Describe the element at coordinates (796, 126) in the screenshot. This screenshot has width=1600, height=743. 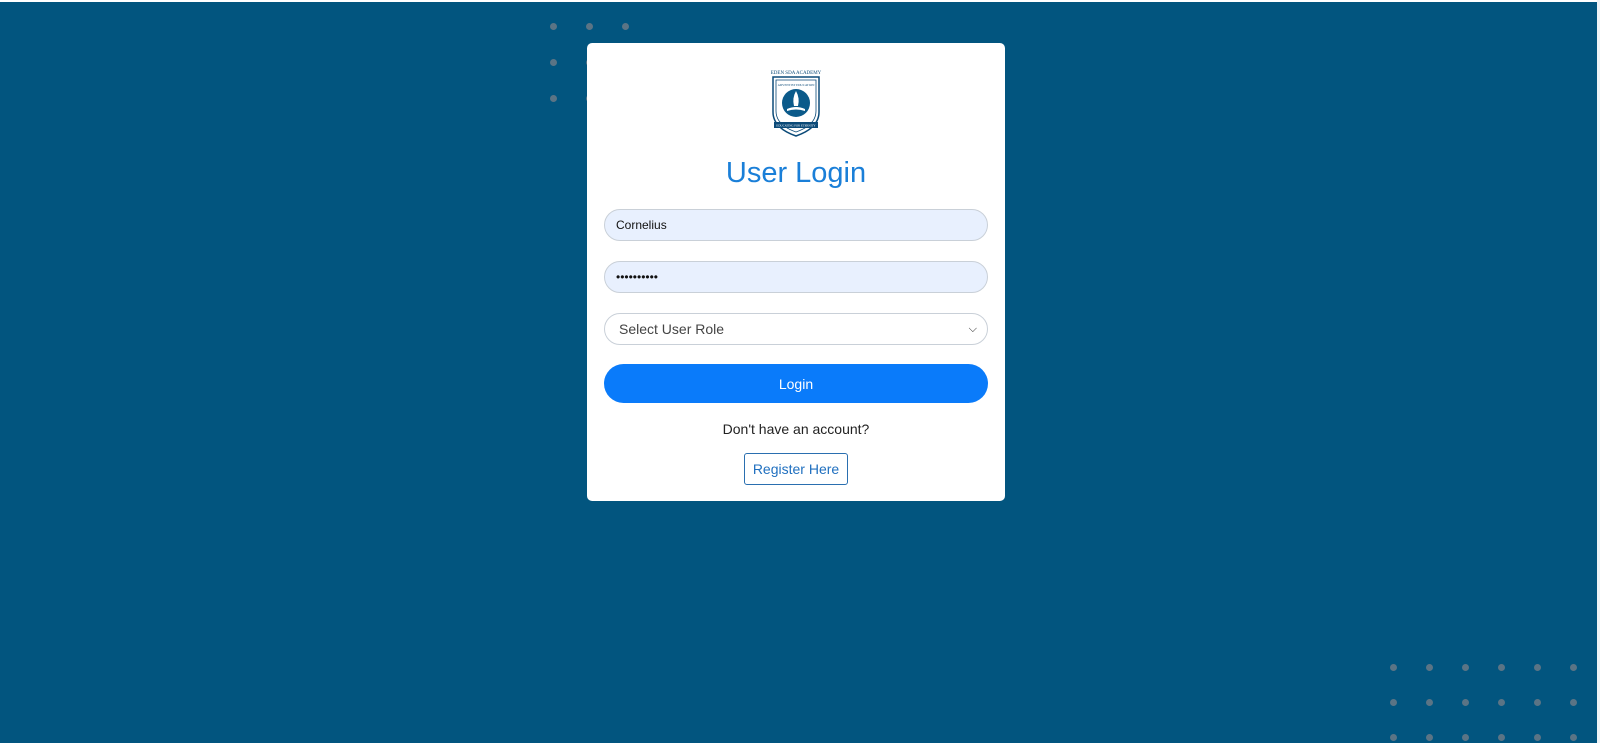
I see `svg-text: EDUCATING FOR ETERNITY` at that location.